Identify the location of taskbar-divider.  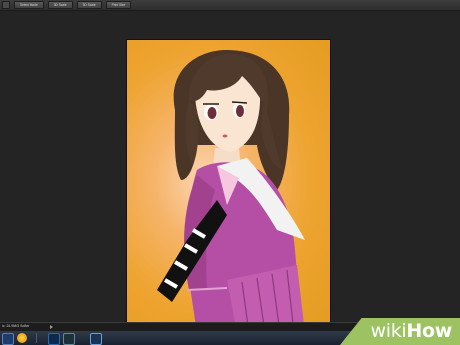
(36, 338).